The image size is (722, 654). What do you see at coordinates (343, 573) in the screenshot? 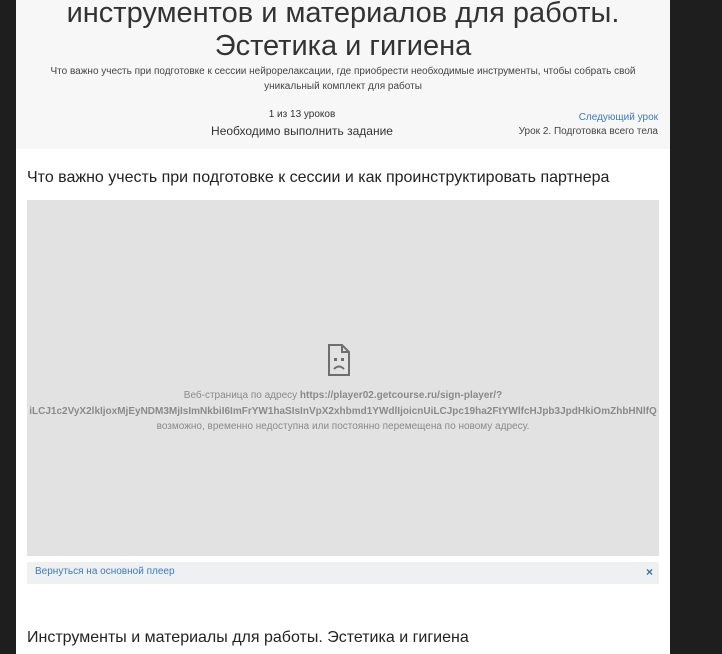
I see `player-switch-bar: Вернуться на основной плеер ×` at bounding box center [343, 573].